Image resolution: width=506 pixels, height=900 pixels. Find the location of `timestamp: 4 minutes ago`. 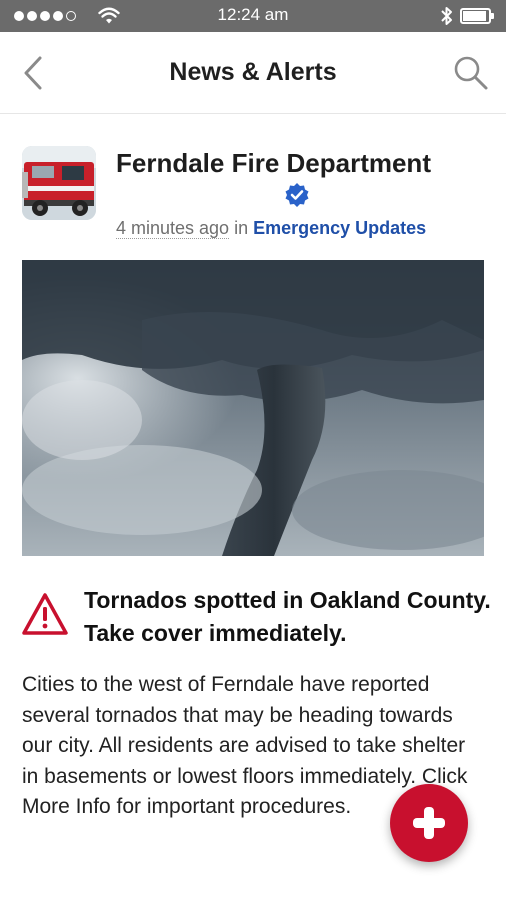

timestamp: 4 minutes ago is located at coordinates (173, 228).